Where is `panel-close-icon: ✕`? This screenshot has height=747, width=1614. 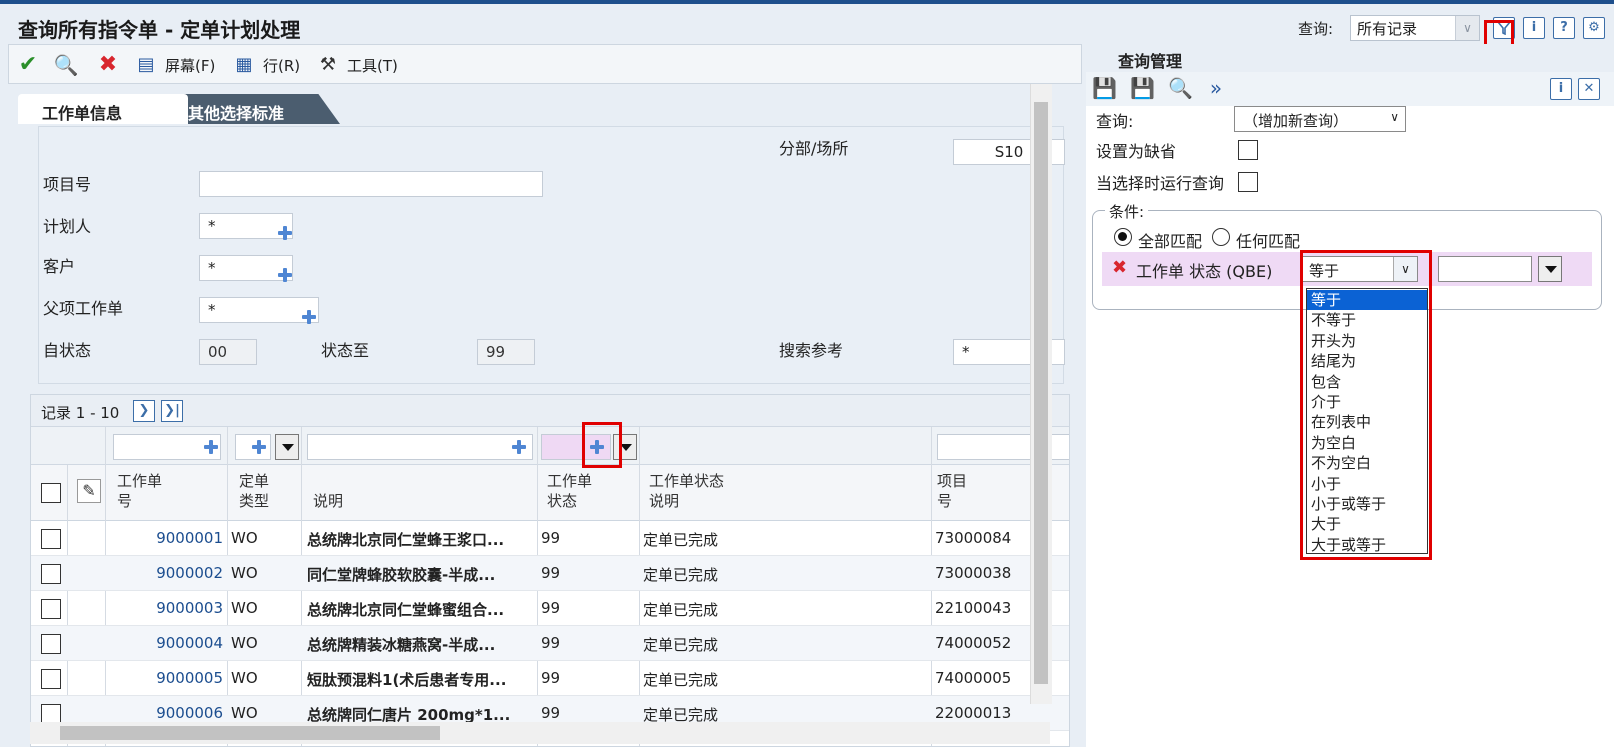 panel-close-icon: ✕ is located at coordinates (1589, 89).